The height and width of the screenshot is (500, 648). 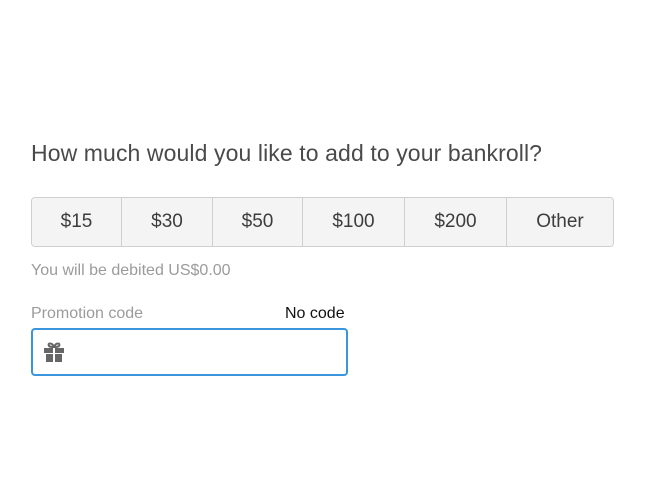 I want to click on amount-button-15: $15, so click(x=77, y=222).